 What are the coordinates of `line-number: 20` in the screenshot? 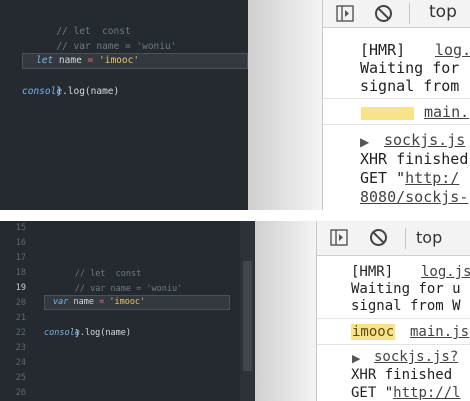 It's located at (20, 303).